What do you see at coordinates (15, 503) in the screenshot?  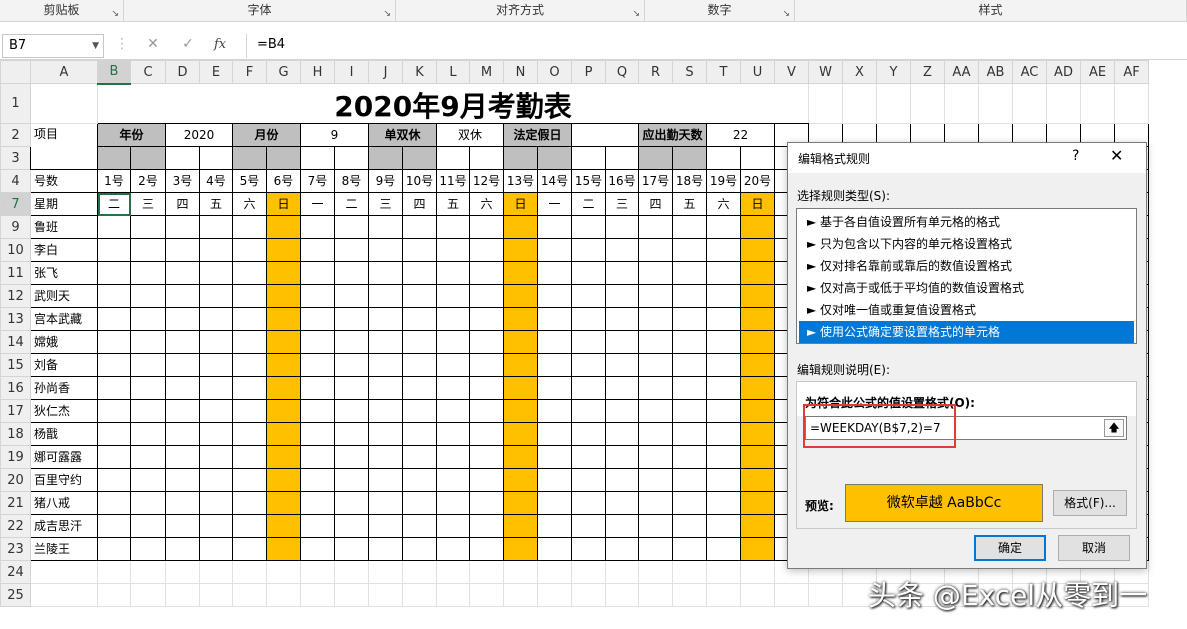 I see `row-header: 21` at bounding box center [15, 503].